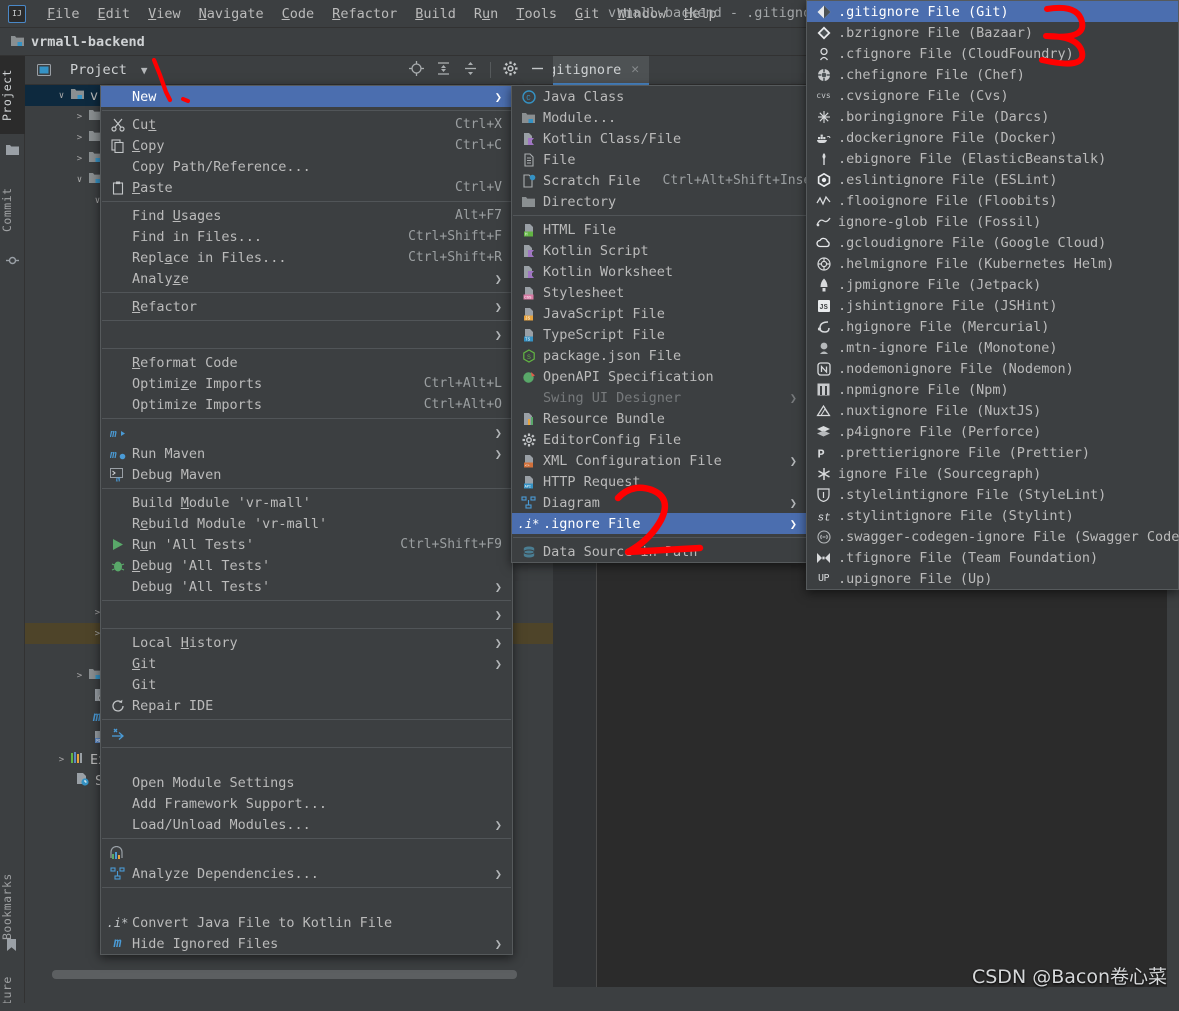 This screenshot has height=1011, width=1179. I want to click on menu-item-hgignore: .hgignore File (Mercurial), so click(992, 326).